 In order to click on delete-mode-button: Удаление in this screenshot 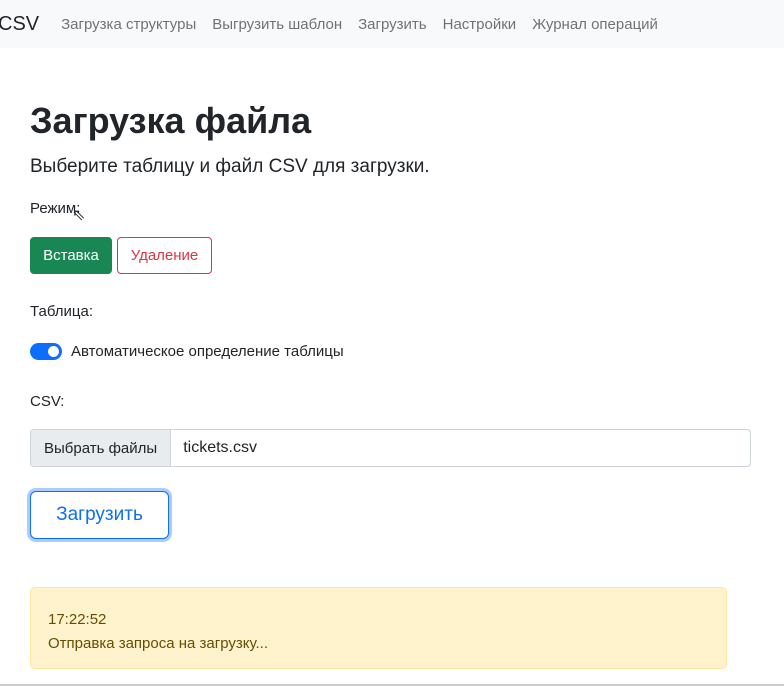, I will do `click(164, 255)`.